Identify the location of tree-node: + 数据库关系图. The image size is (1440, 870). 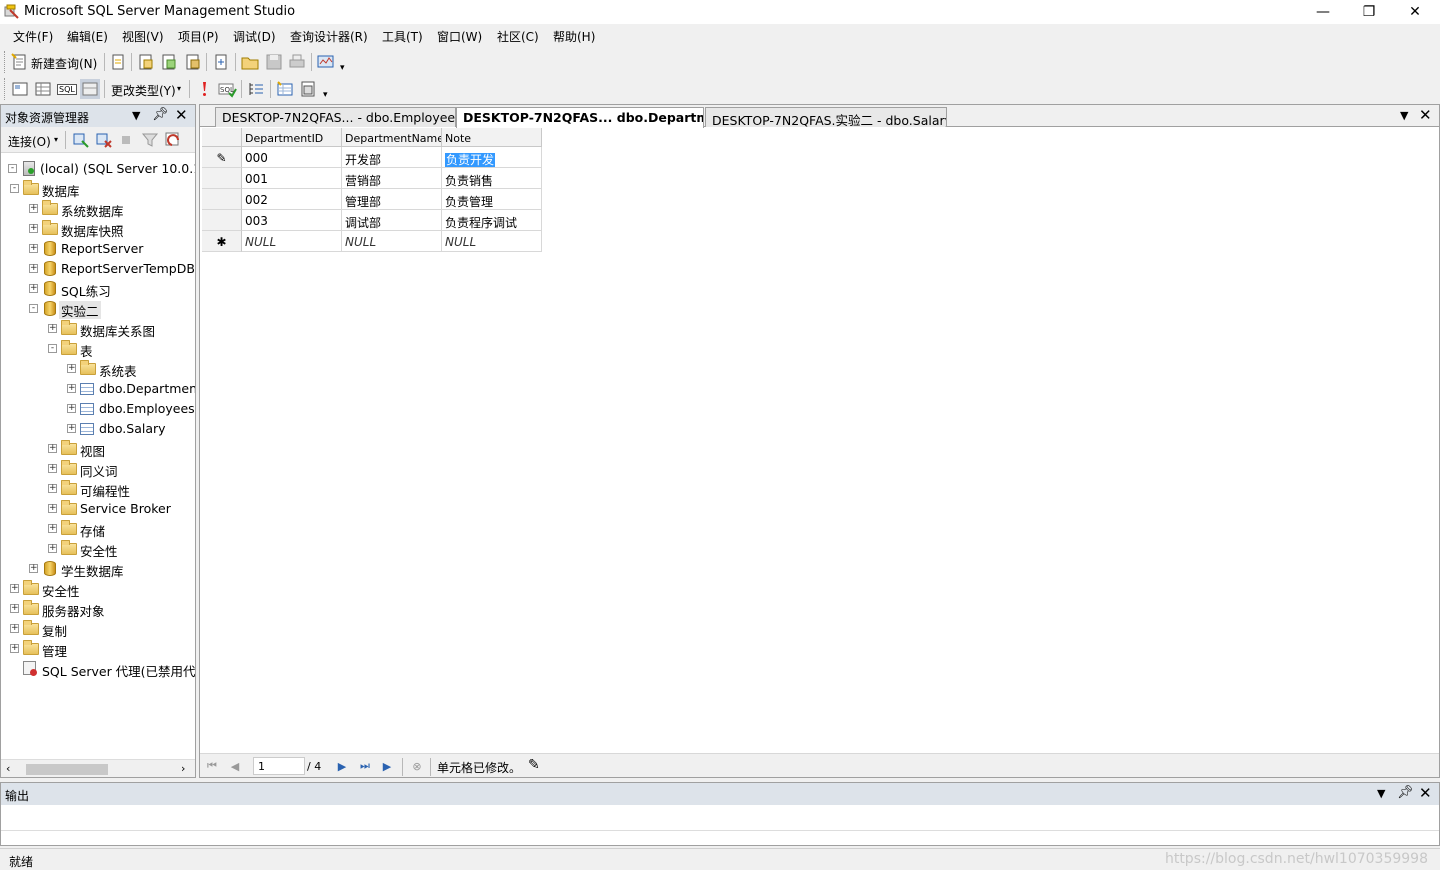
(98, 329).